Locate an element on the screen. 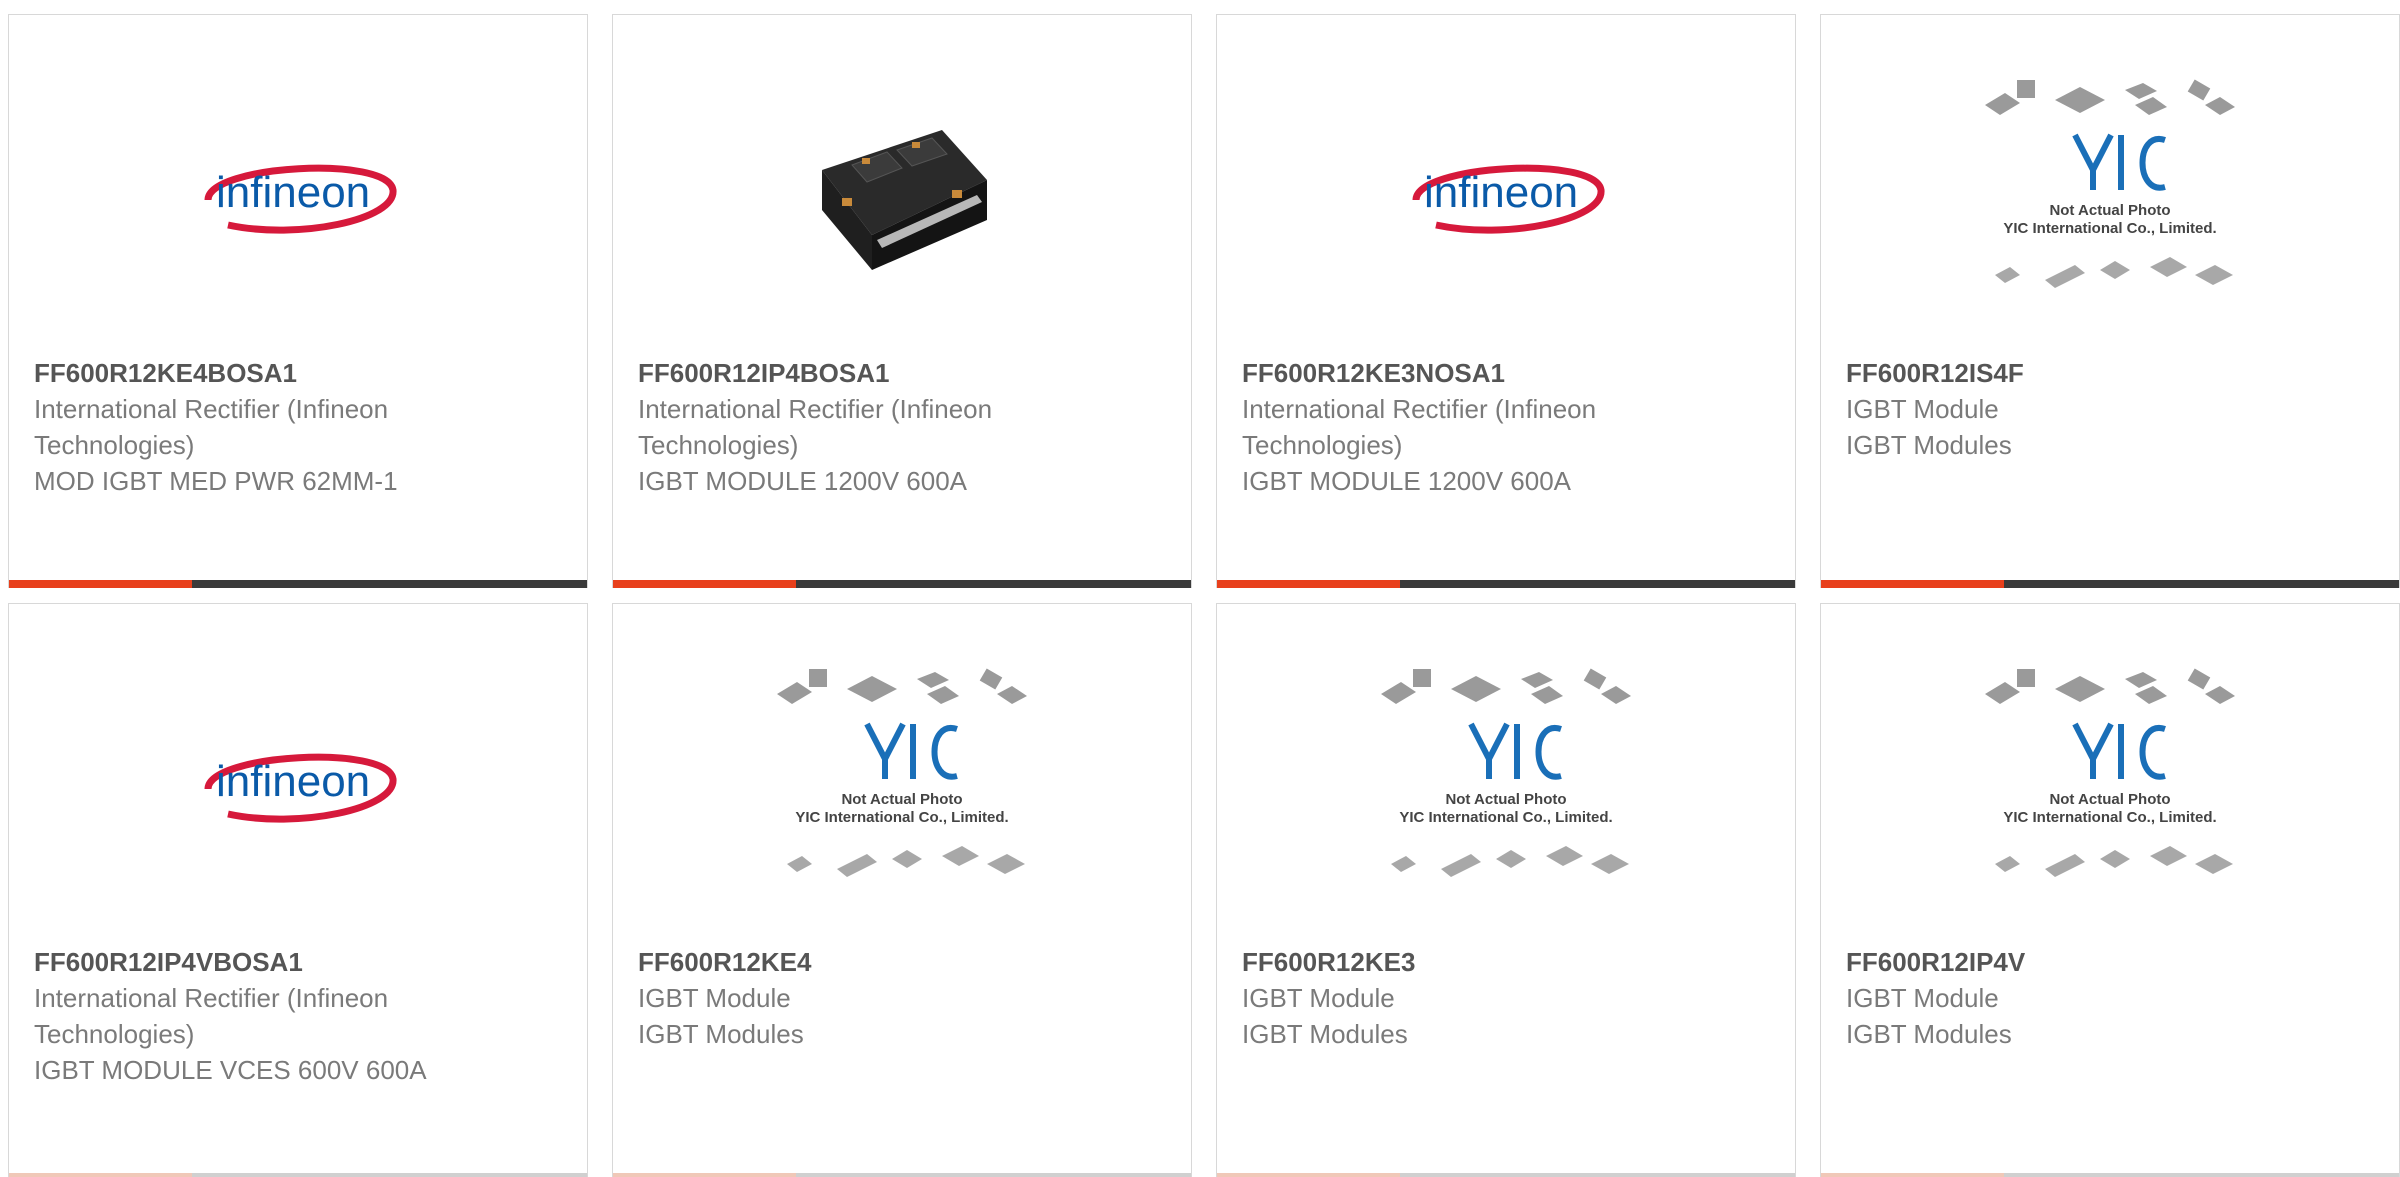 This screenshot has width=2400, height=1177. description: MOD IGBT MED PWR 62MM-1 is located at coordinates (216, 481).